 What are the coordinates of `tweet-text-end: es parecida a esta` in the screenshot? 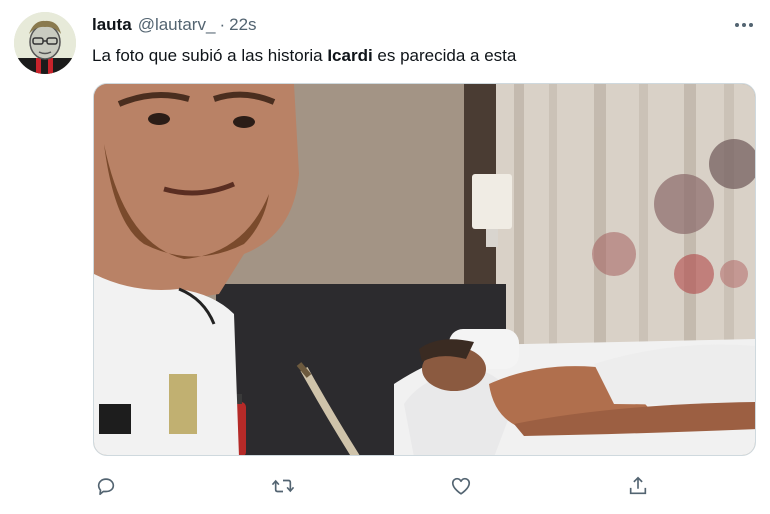 It's located at (444, 55).